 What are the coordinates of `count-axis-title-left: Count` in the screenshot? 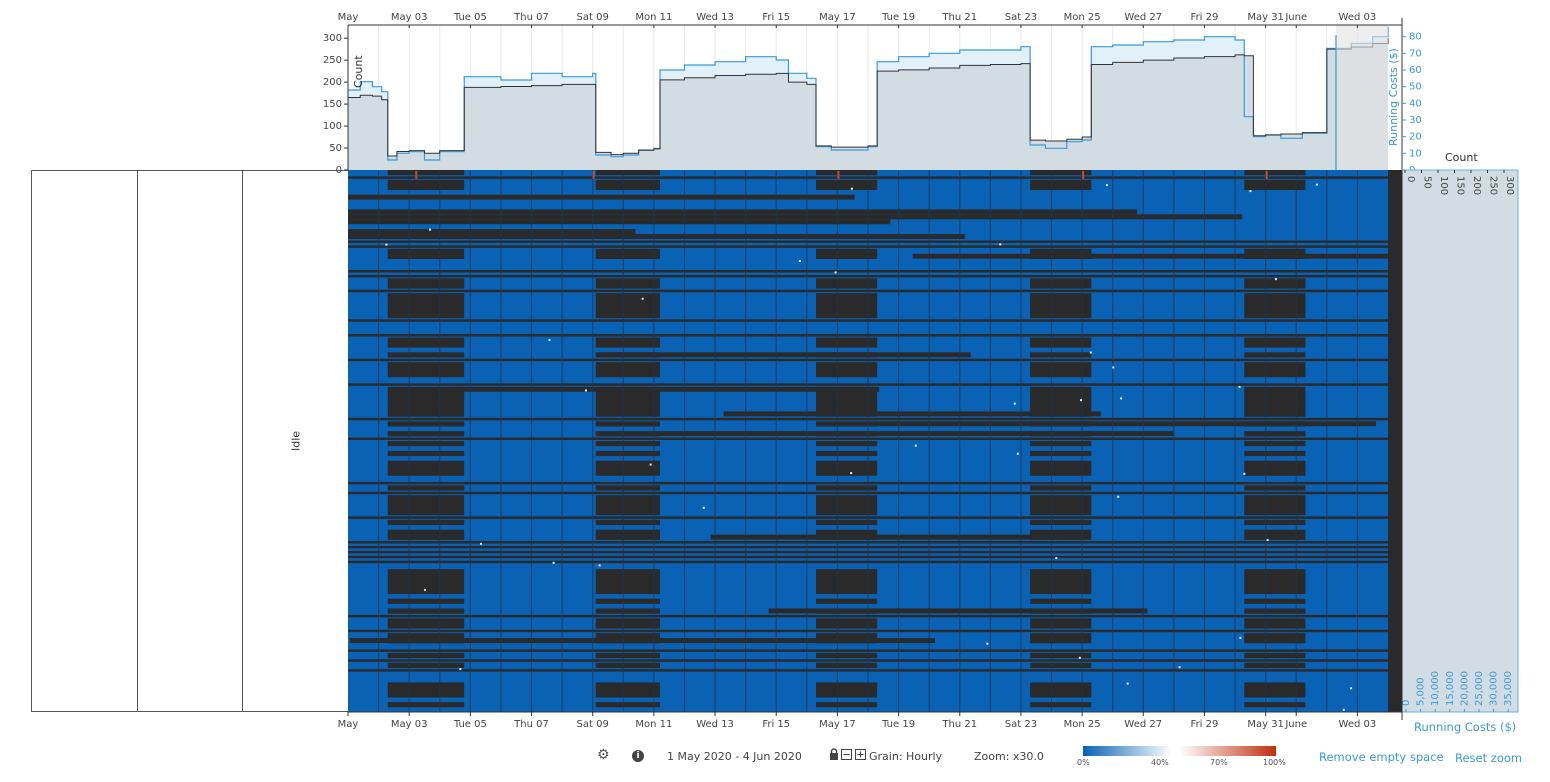 It's located at (358, 71).